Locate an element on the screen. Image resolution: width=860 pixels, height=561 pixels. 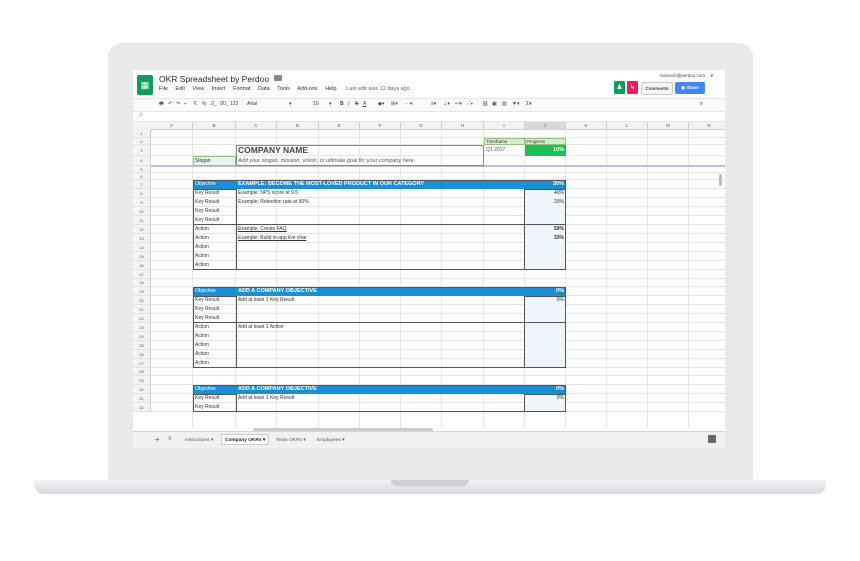
rotate-icon: ⟋▾ is located at coordinates (470, 104).